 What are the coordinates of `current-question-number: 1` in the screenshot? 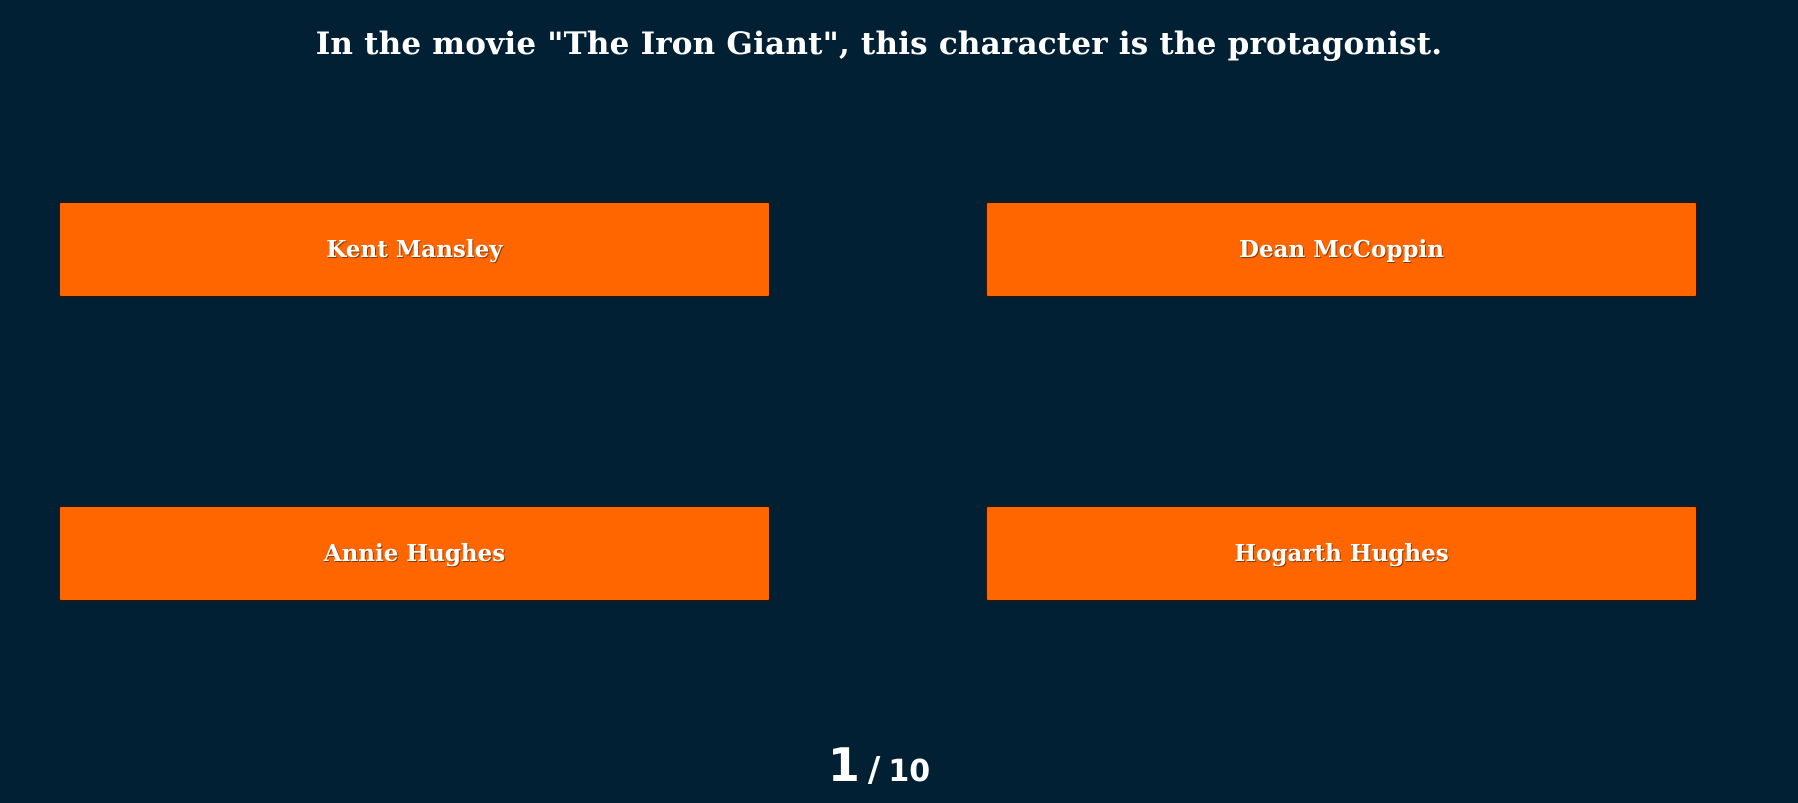 It's located at (843, 765).